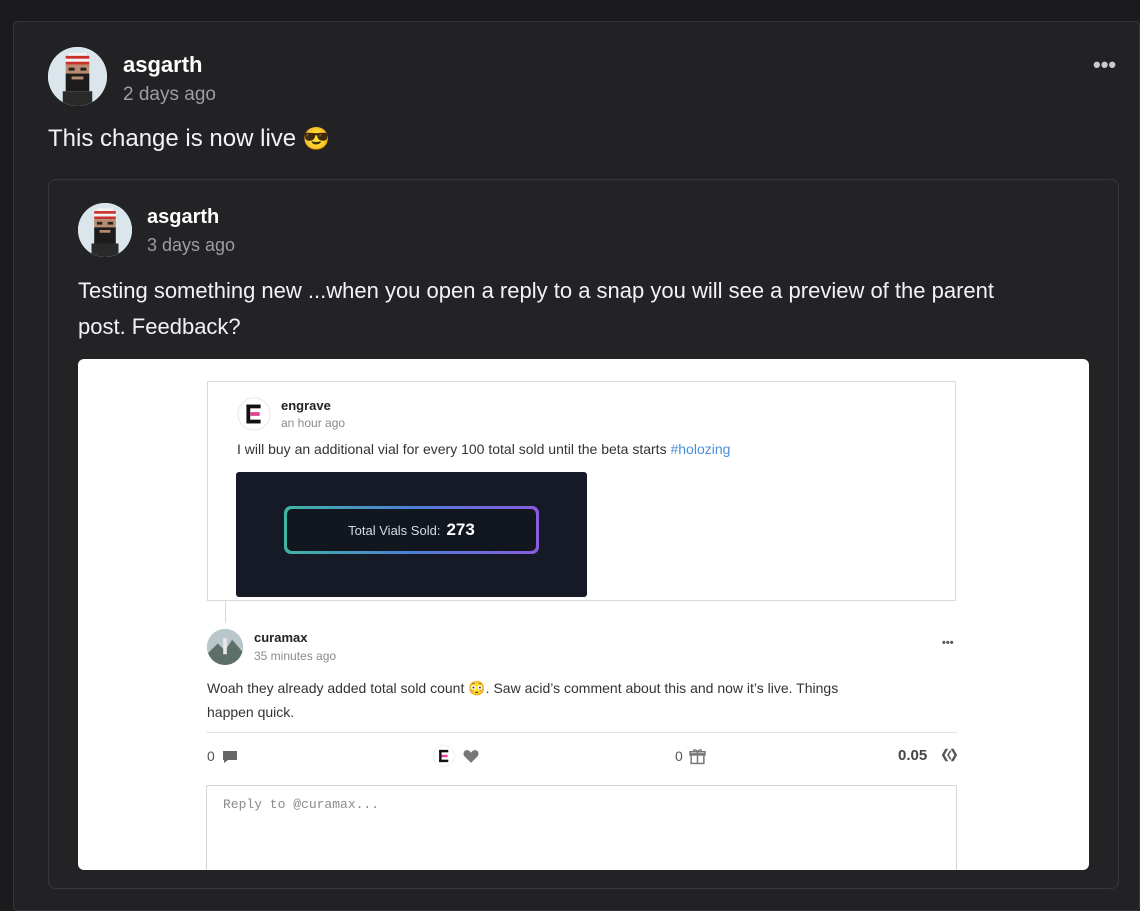 This screenshot has width=1140, height=911. I want to click on vial-counter-frame: Total Vials Sold: 273, so click(411, 530).